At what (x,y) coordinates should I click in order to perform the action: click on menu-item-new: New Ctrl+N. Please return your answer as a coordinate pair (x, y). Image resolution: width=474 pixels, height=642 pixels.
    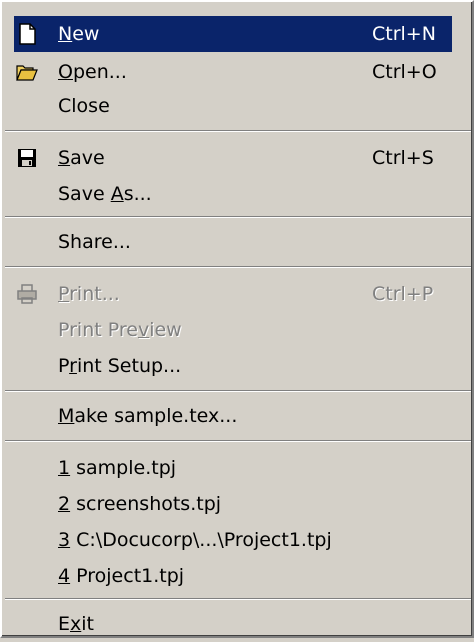
    Looking at the image, I should click on (233, 34).